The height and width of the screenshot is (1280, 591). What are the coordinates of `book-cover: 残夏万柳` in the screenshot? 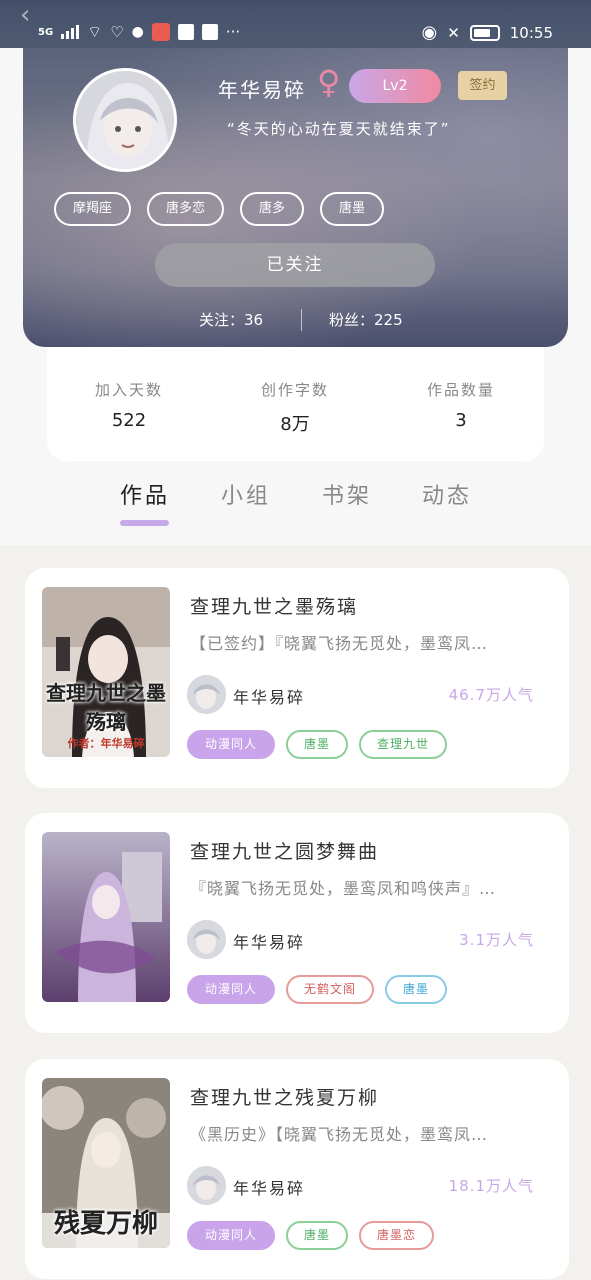 It's located at (106, 1163).